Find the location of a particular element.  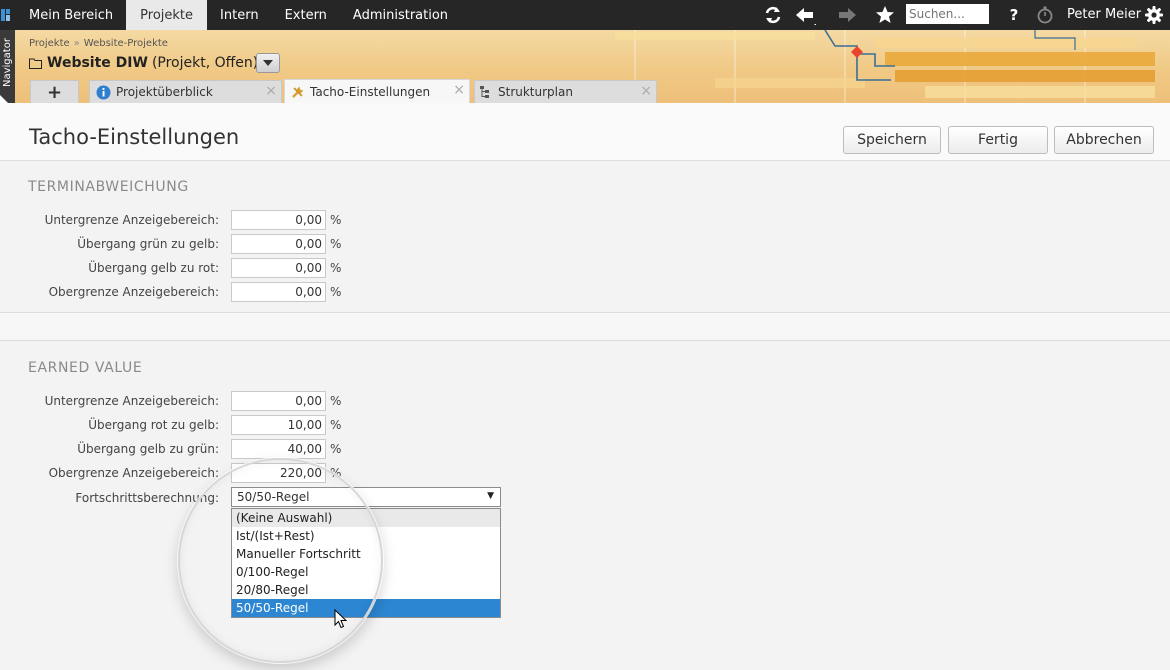

user-name: Peter Meier is located at coordinates (1104, 15).